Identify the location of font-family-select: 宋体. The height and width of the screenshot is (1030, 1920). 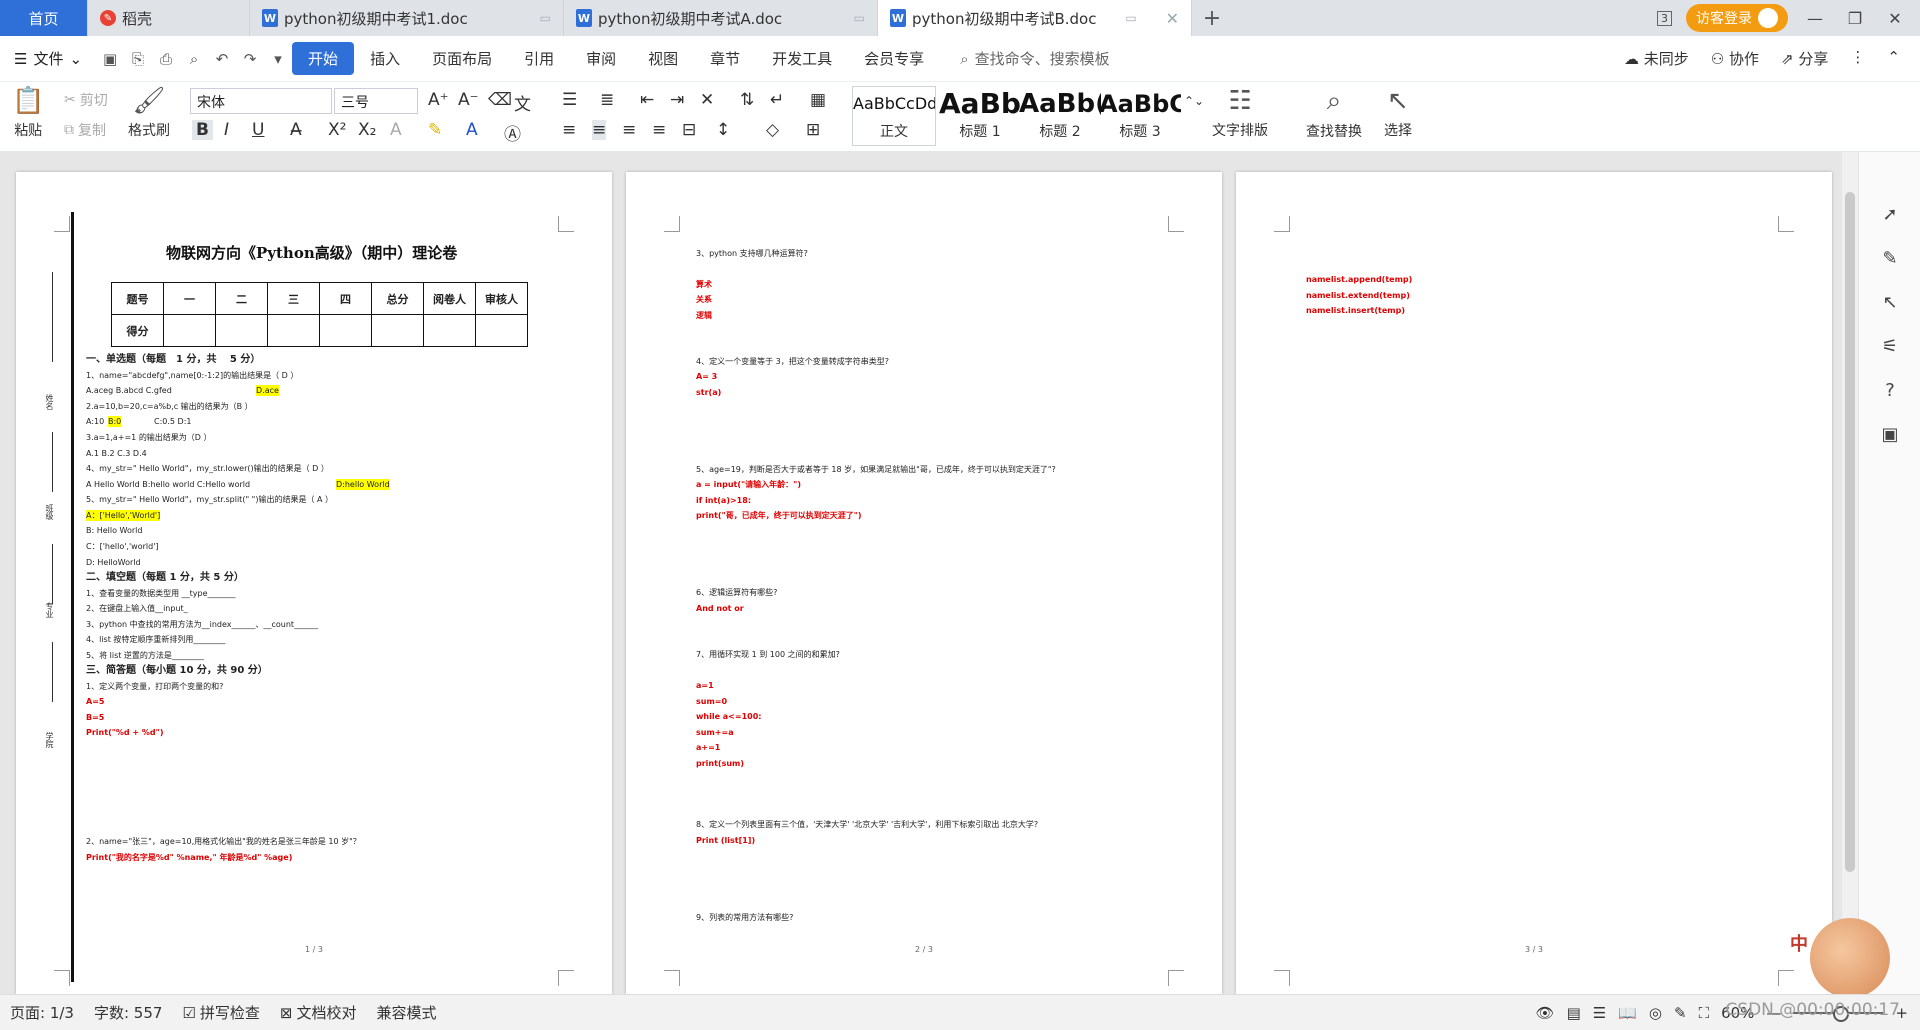
(261, 101).